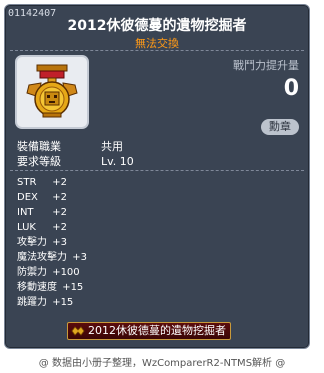  I want to click on stat-row: 攻擊力 +3, so click(52, 242).